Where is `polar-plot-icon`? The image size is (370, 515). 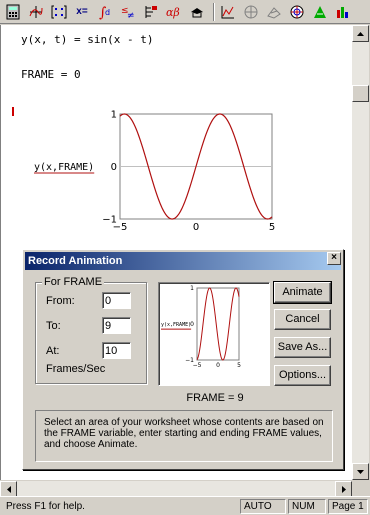 polar-plot-icon is located at coordinates (251, 11).